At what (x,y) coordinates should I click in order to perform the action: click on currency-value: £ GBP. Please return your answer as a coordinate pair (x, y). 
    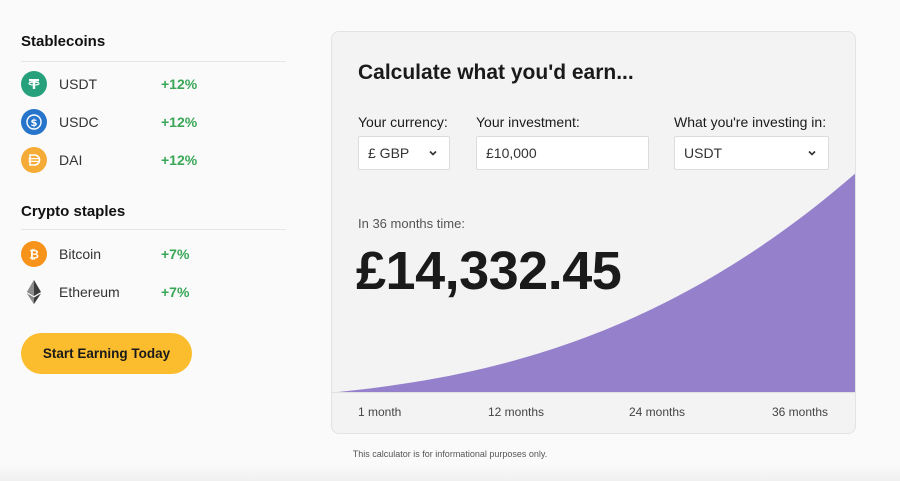
    Looking at the image, I should click on (389, 153).